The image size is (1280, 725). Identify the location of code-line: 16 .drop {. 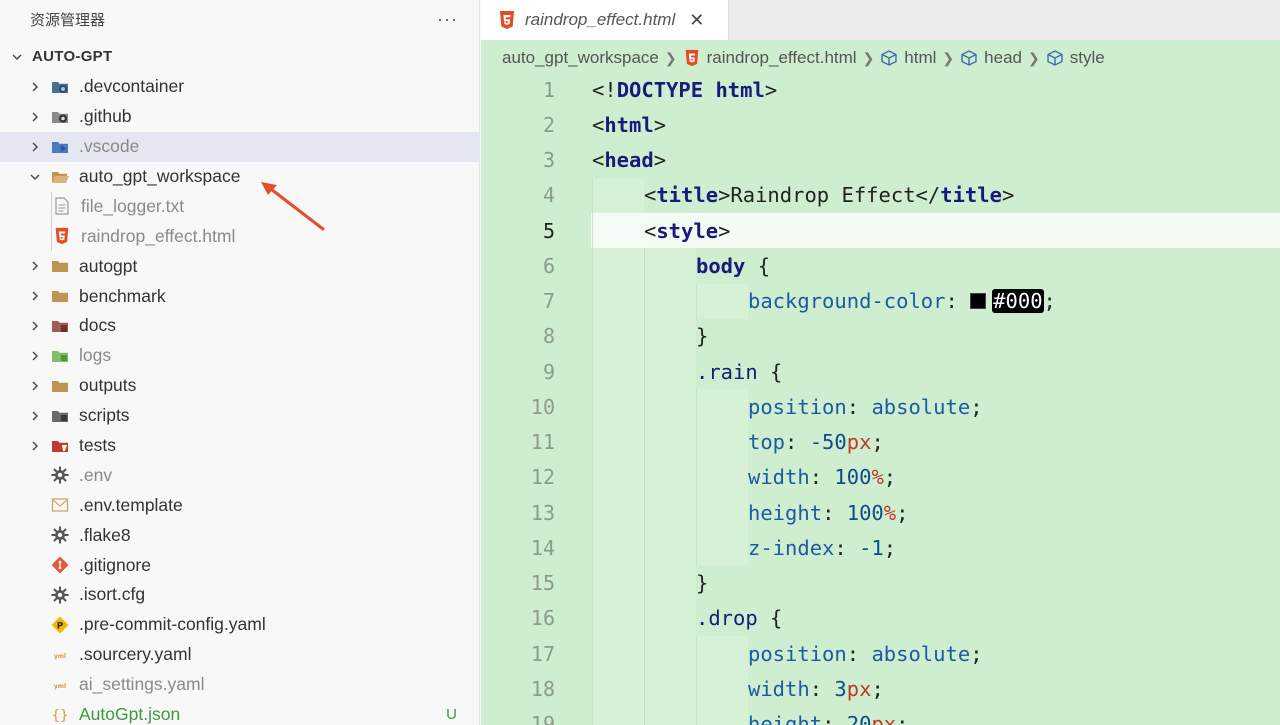
(880, 618).